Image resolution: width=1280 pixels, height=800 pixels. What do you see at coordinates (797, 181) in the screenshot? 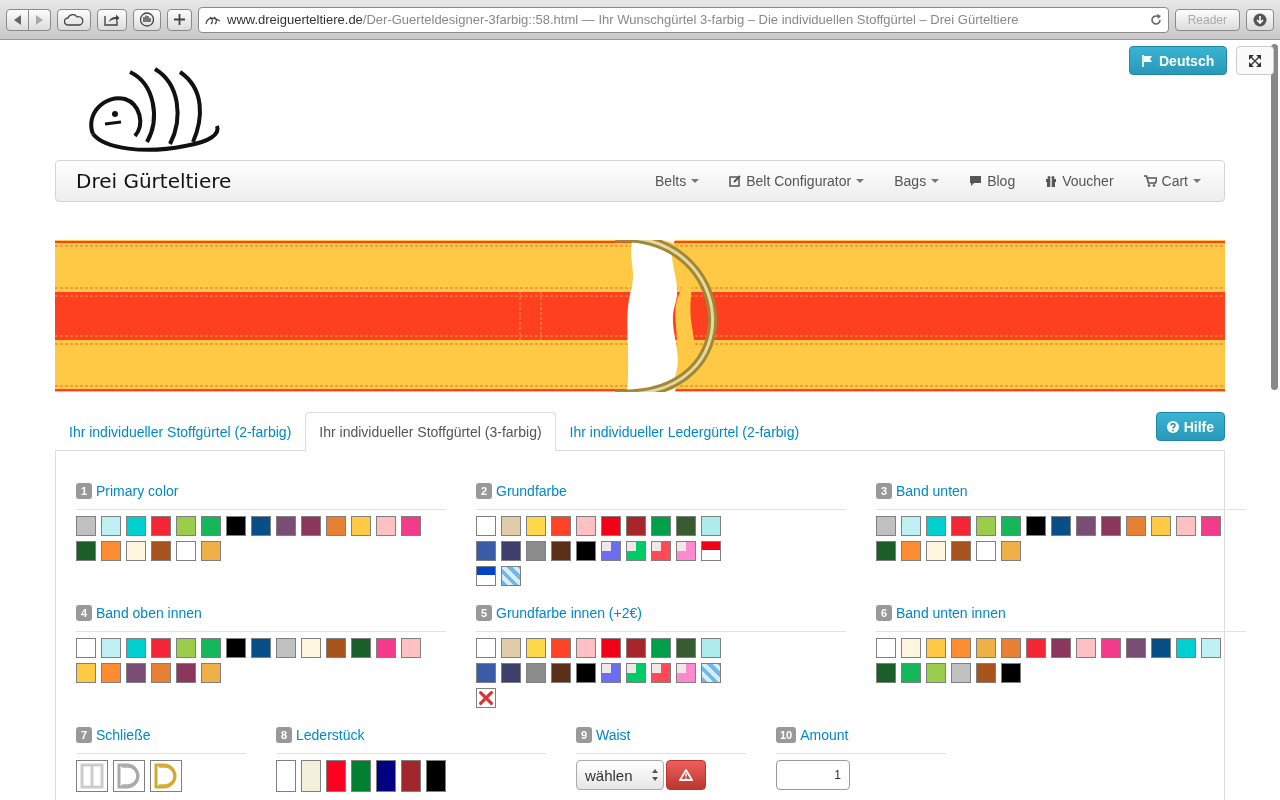
I see `nav-link: Belt Configurator` at bounding box center [797, 181].